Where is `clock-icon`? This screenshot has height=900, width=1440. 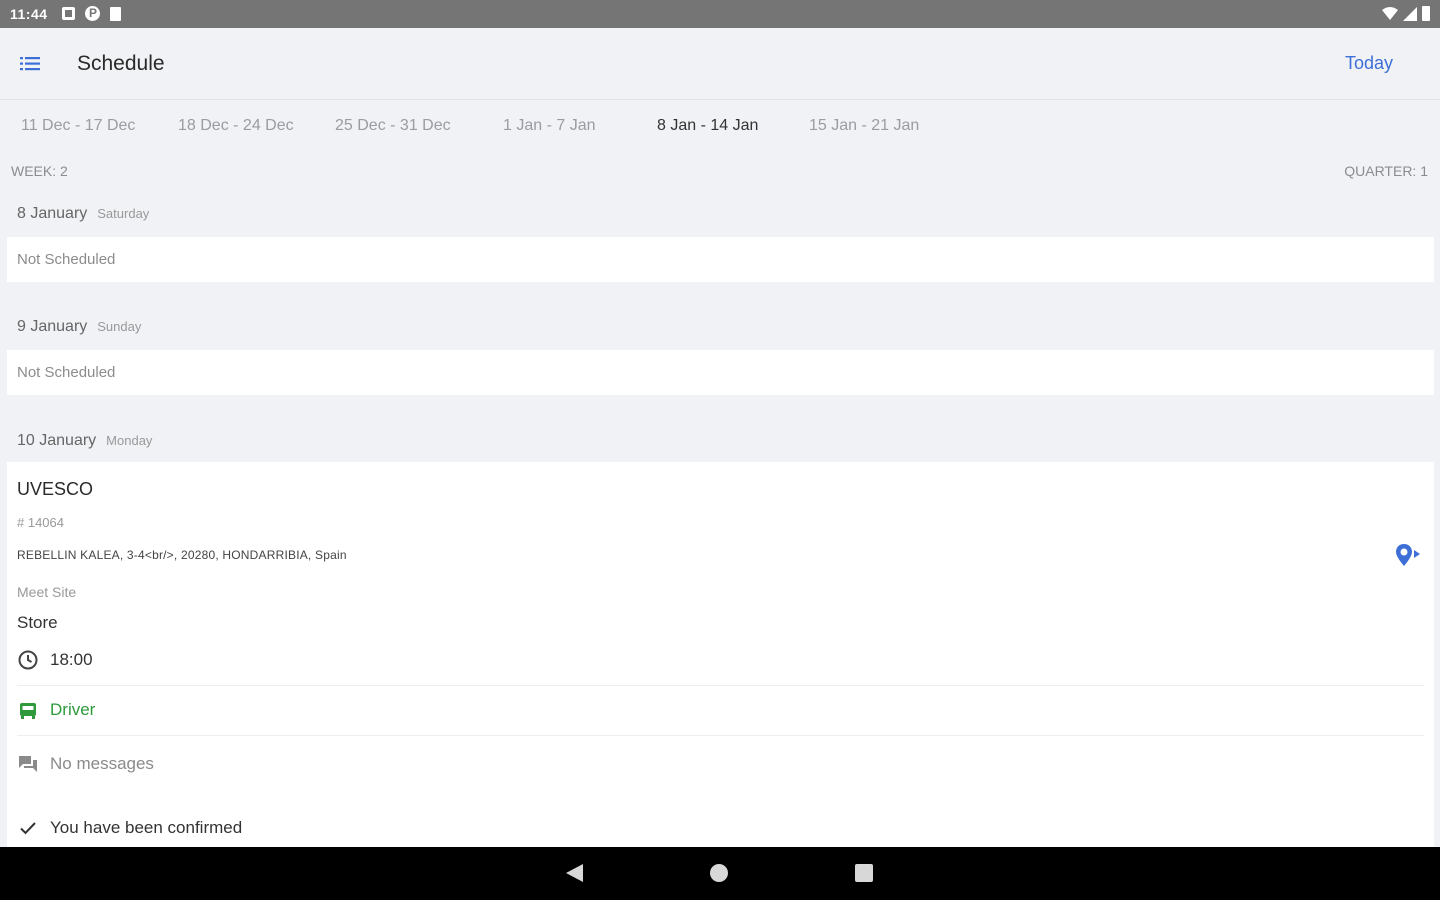 clock-icon is located at coordinates (28, 660).